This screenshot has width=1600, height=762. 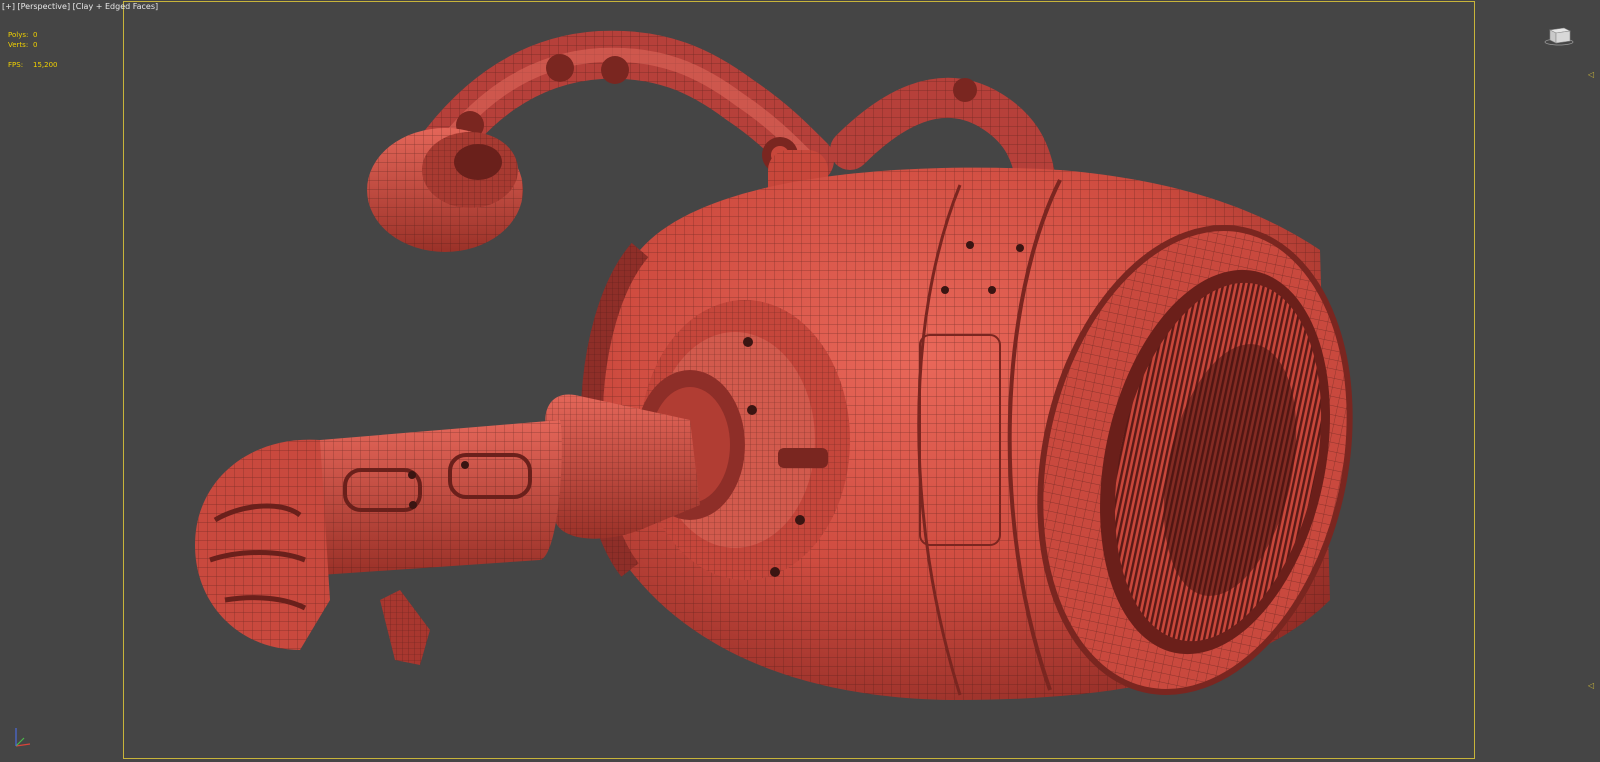 I want to click on viewport-label: [+] [Perspective] [Clay + Edged Faces], so click(x=80, y=6).